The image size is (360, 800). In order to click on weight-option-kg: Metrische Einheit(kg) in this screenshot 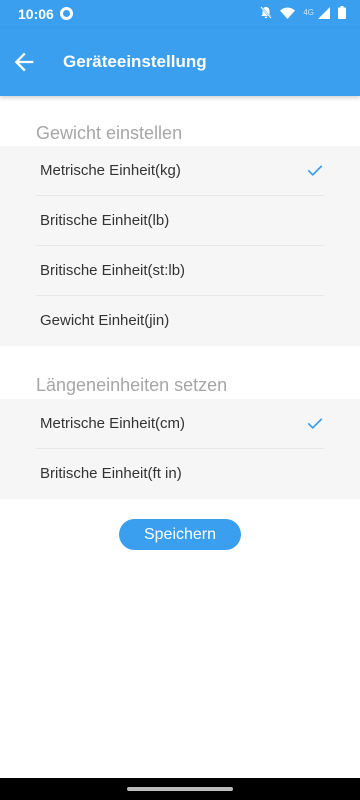, I will do `click(180, 171)`.